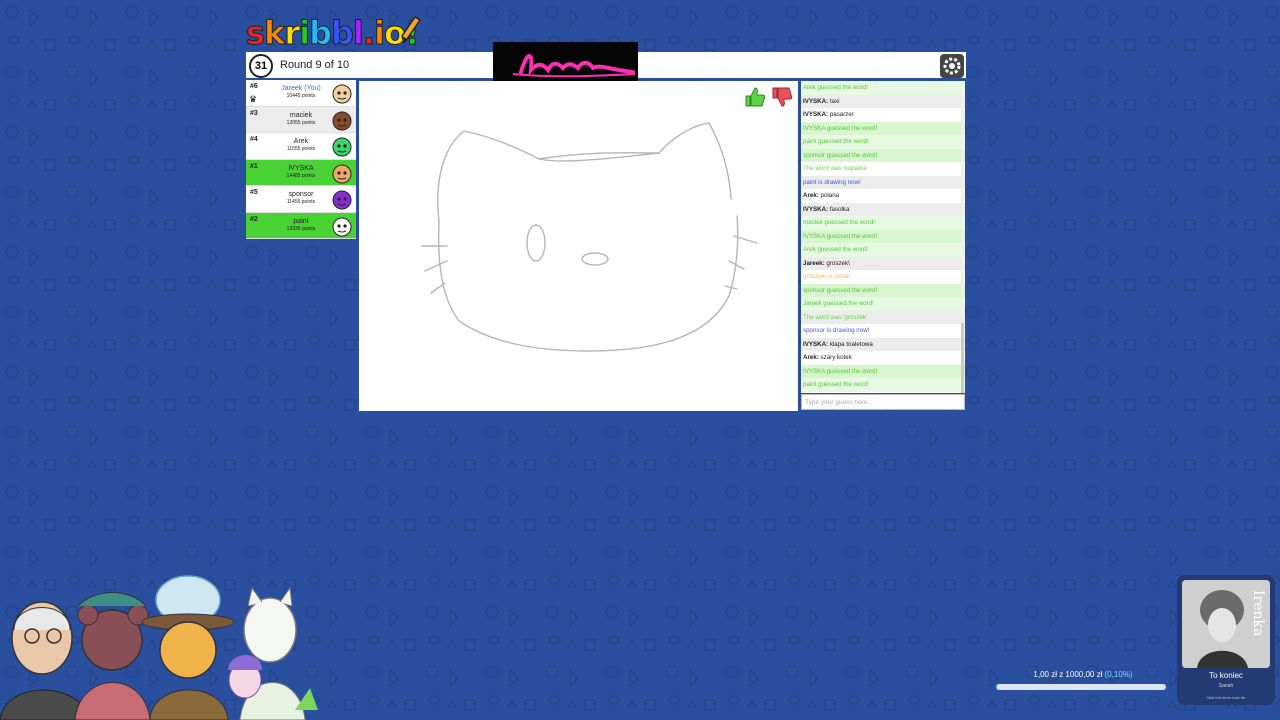  Describe the element at coordinates (952, 66) in the screenshot. I see `gear-icon` at that location.